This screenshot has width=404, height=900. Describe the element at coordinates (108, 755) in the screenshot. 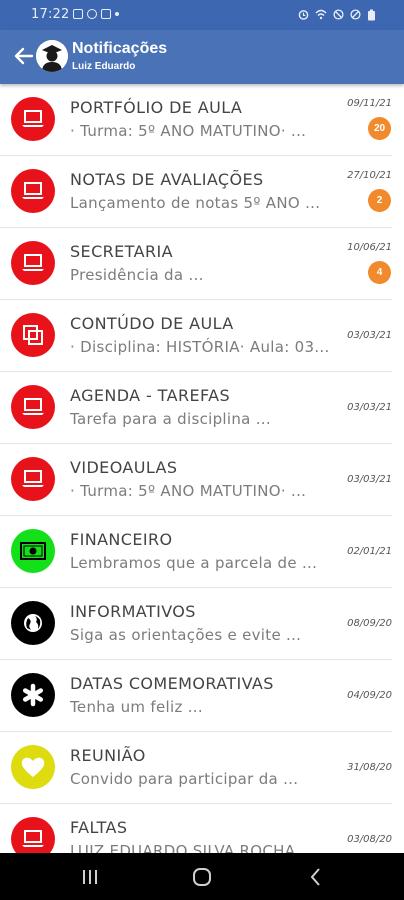

I see `notification-title: REUNIÃO` at that location.